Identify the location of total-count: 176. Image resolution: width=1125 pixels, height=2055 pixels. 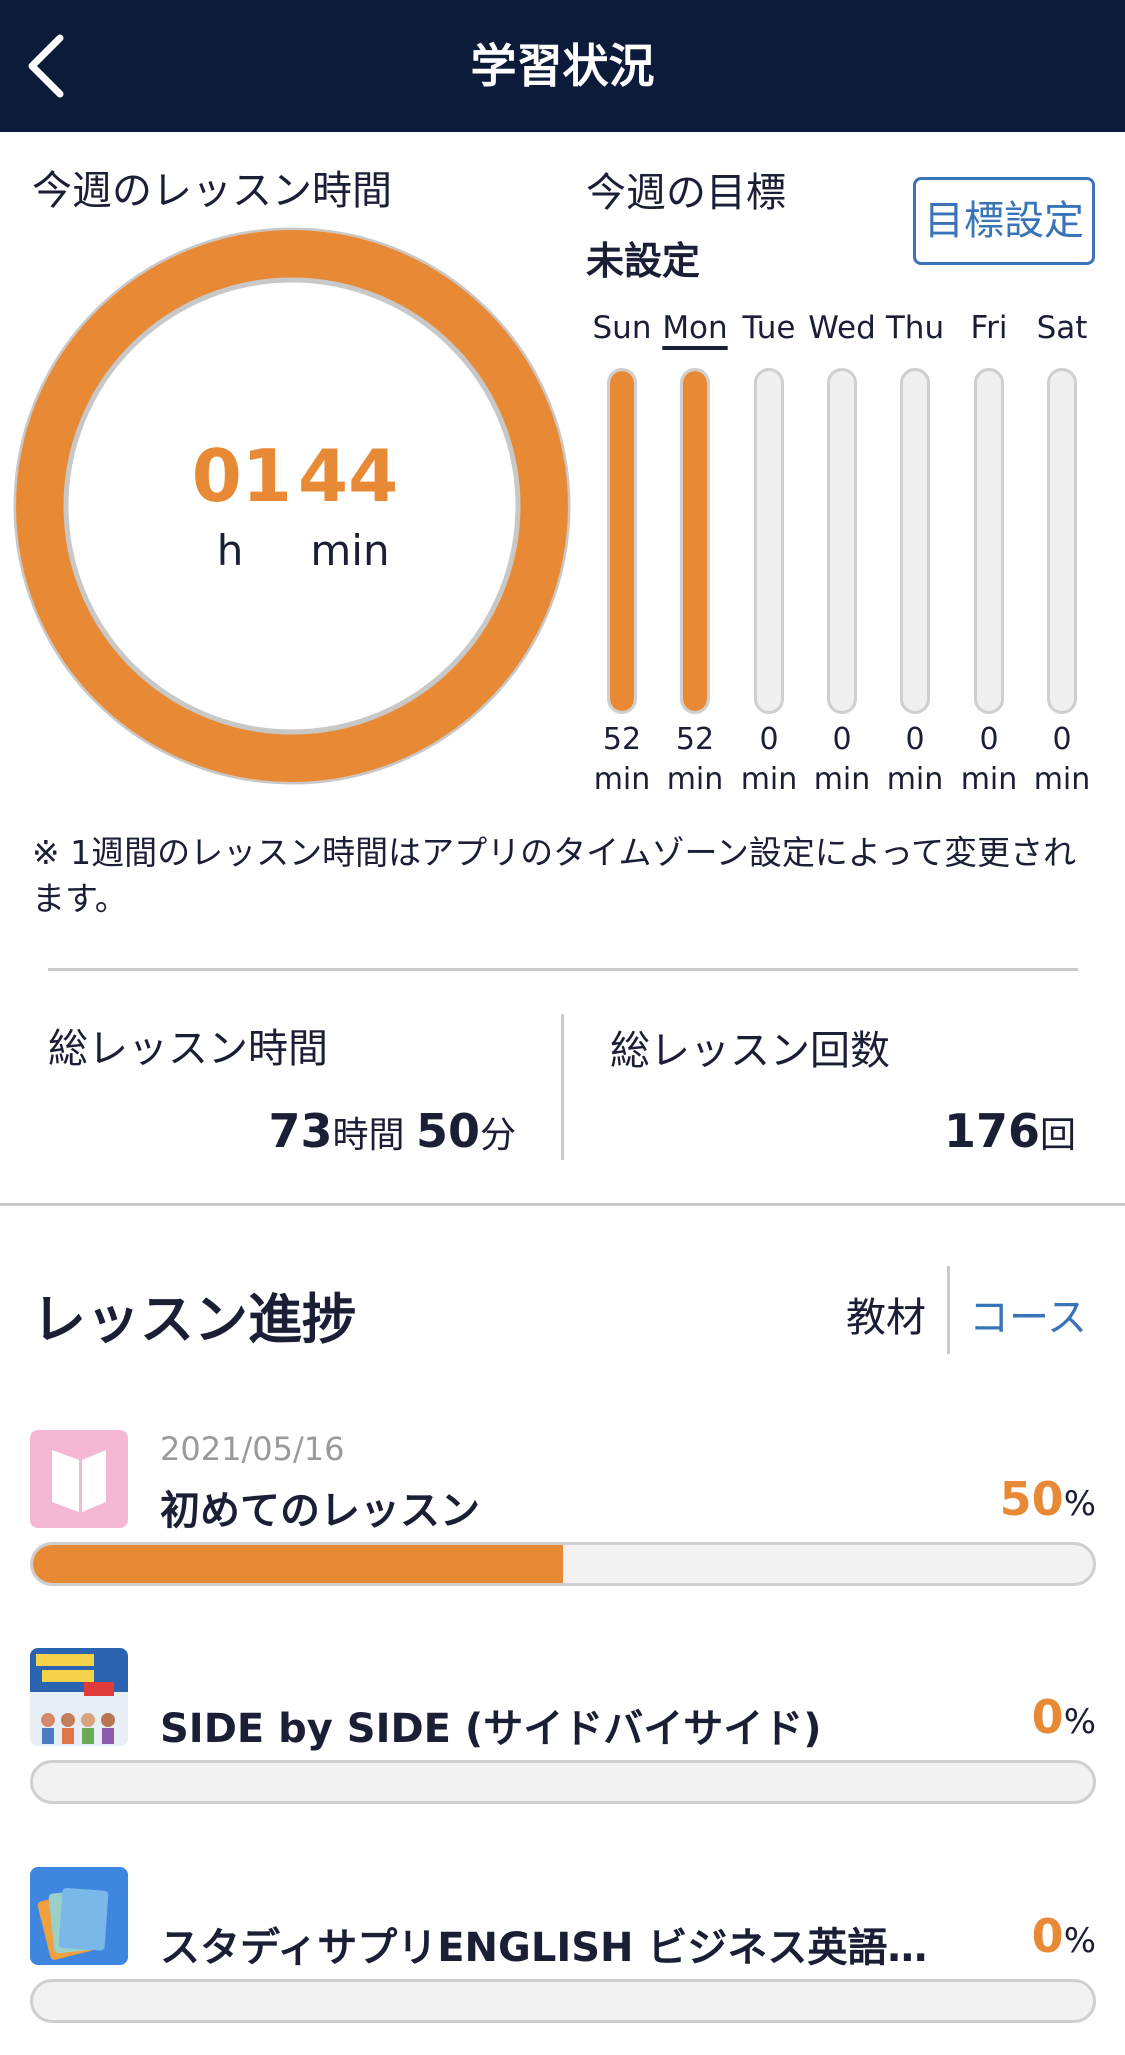
(991, 1131).